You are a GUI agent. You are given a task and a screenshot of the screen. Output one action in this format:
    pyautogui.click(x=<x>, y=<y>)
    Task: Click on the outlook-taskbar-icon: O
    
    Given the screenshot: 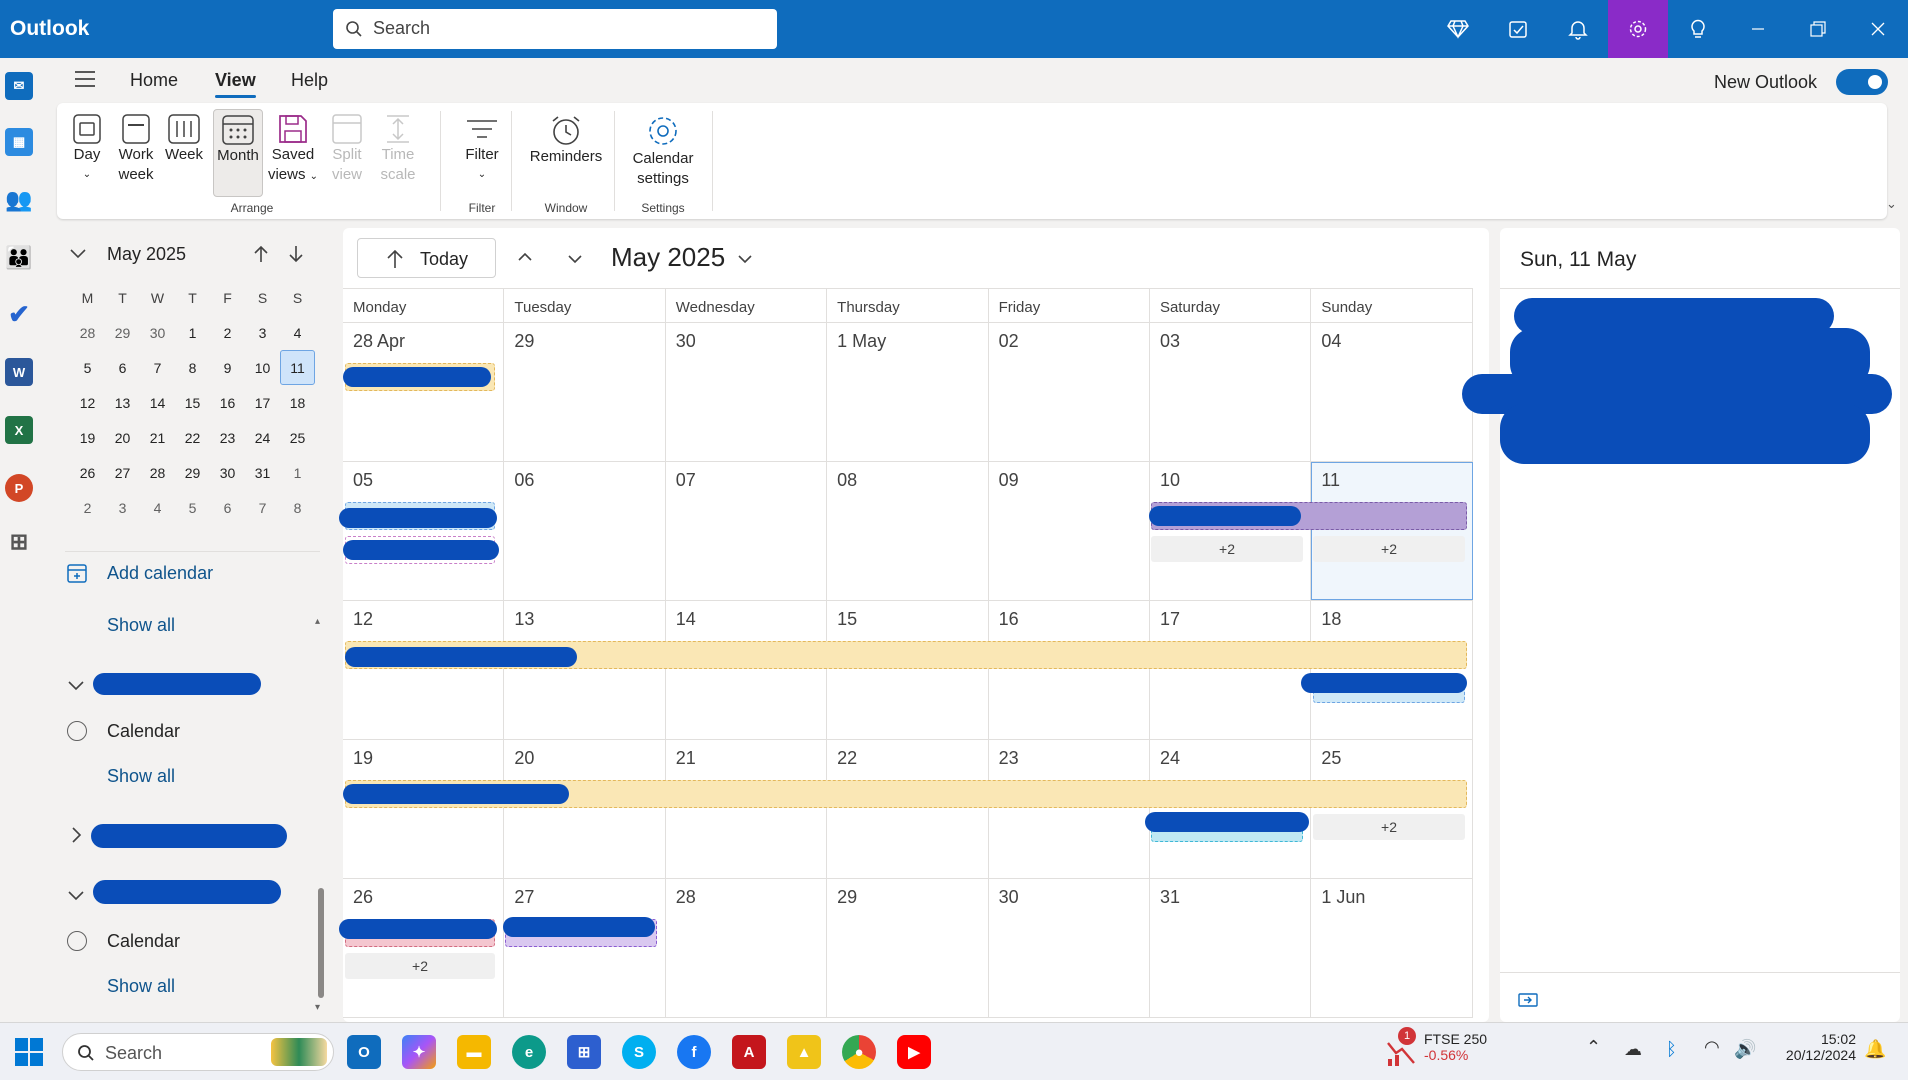 What is the action you would take?
    pyautogui.click(x=364, y=1052)
    